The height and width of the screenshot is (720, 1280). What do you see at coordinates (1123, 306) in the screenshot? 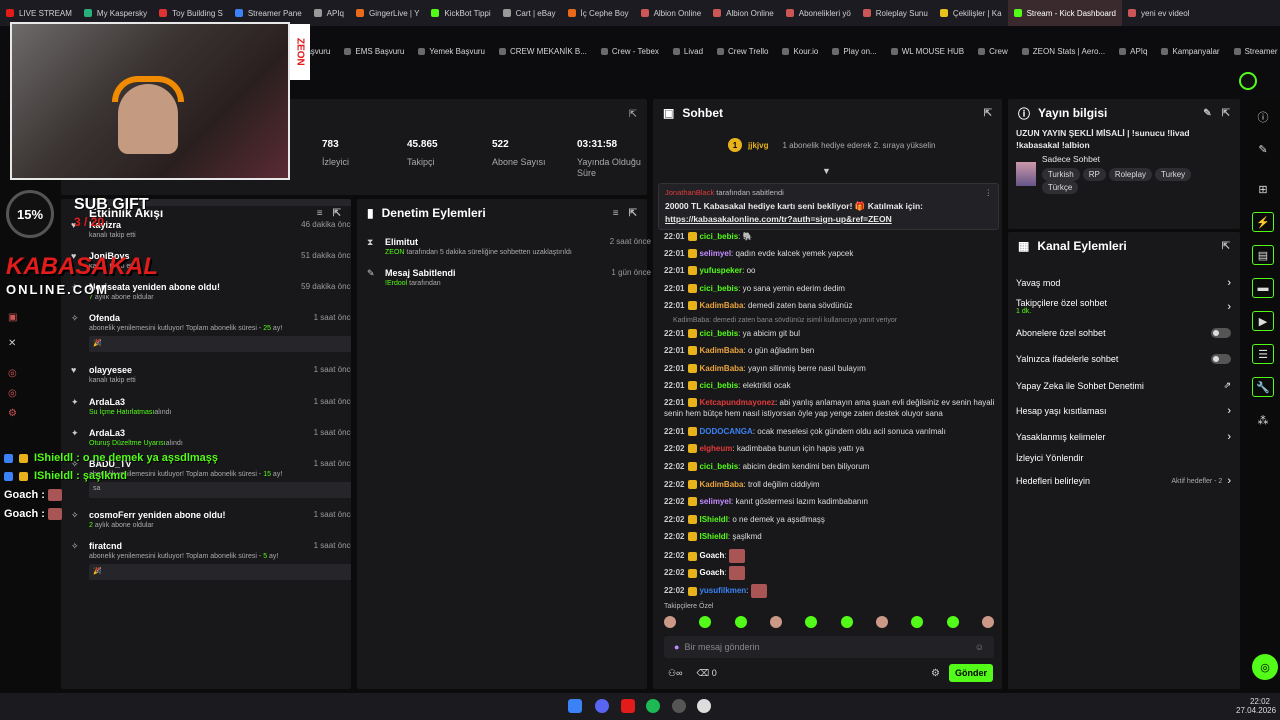
I see `channel-action-item: Takipçilere özel sohbet 1 dk. ›` at bounding box center [1123, 306].